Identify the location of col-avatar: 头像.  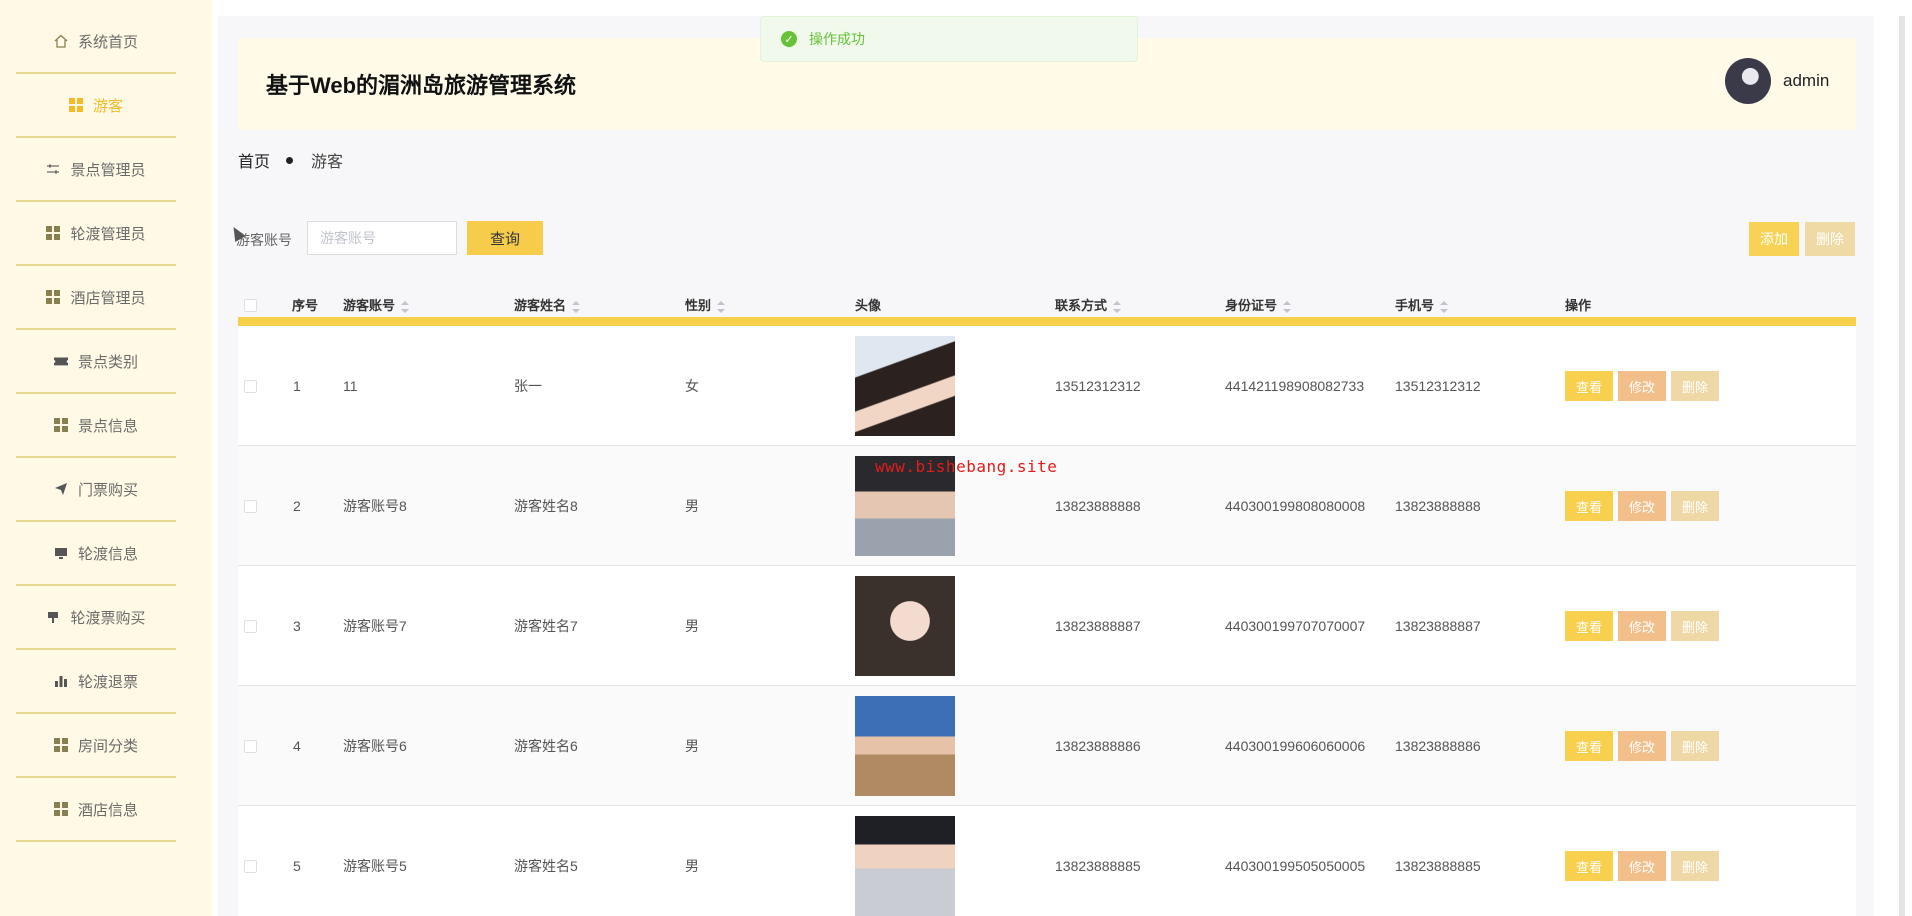
(868, 305).